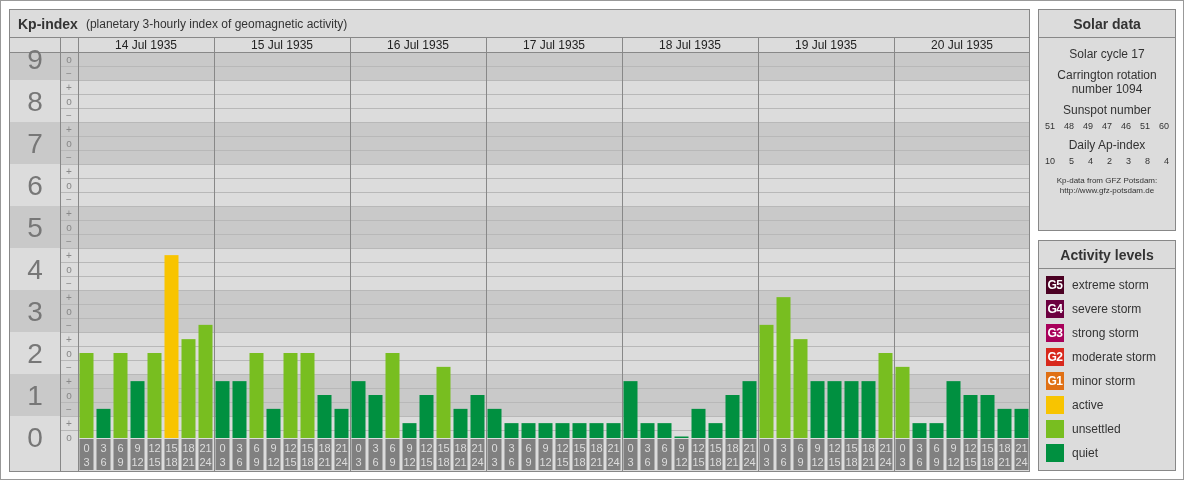  Describe the element at coordinates (1055, 333) in the screenshot. I see `level-badge: G3` at that location.